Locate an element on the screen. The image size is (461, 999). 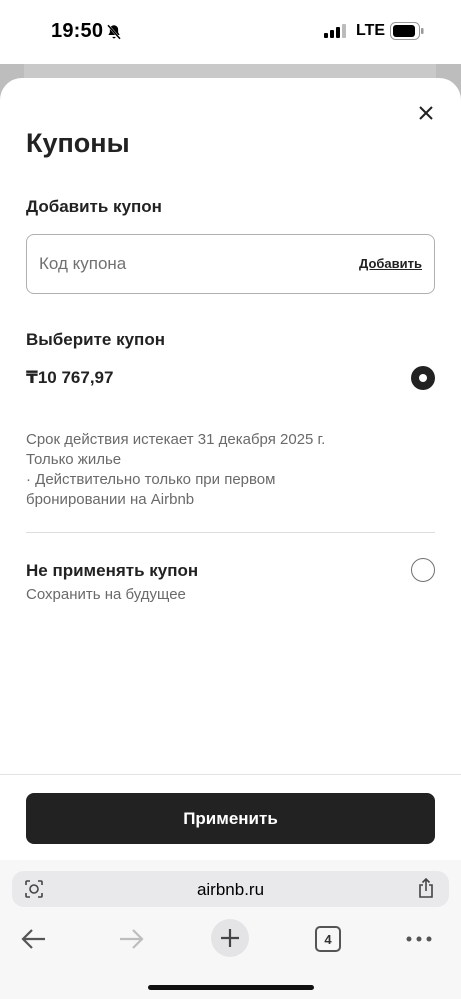
forward-arrow-icon is located at coordinates (131, 939).